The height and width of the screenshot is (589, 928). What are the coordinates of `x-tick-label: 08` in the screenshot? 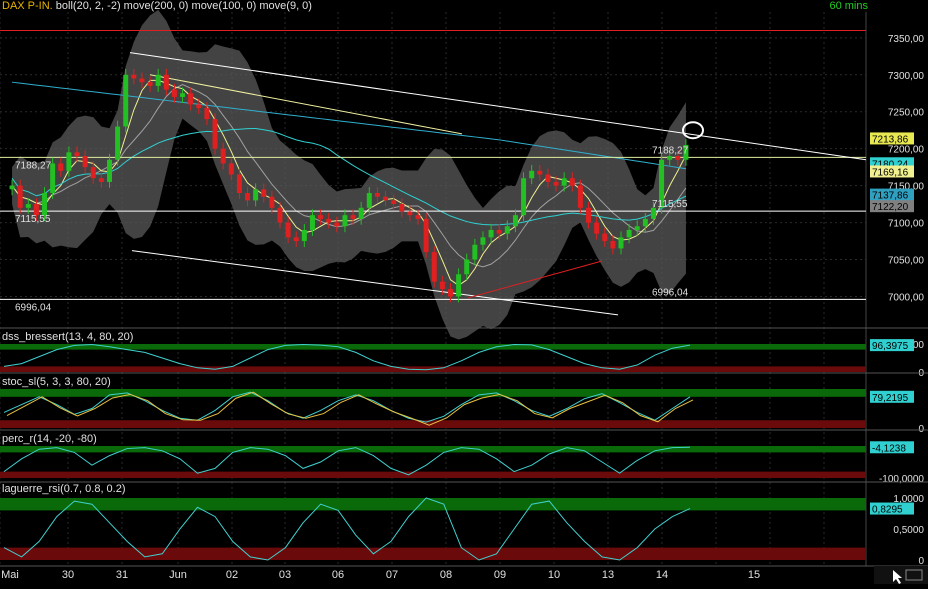 It's located at (446, 575).